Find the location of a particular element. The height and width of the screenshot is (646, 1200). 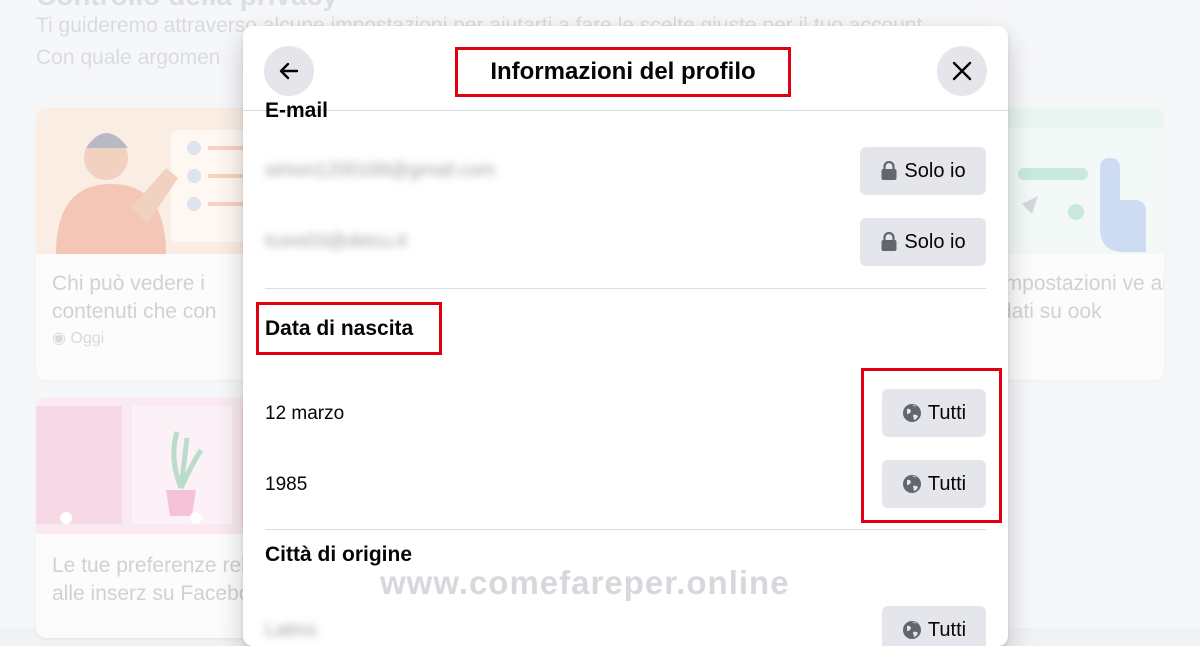

globe-icon is located at coordinates (911, 630).